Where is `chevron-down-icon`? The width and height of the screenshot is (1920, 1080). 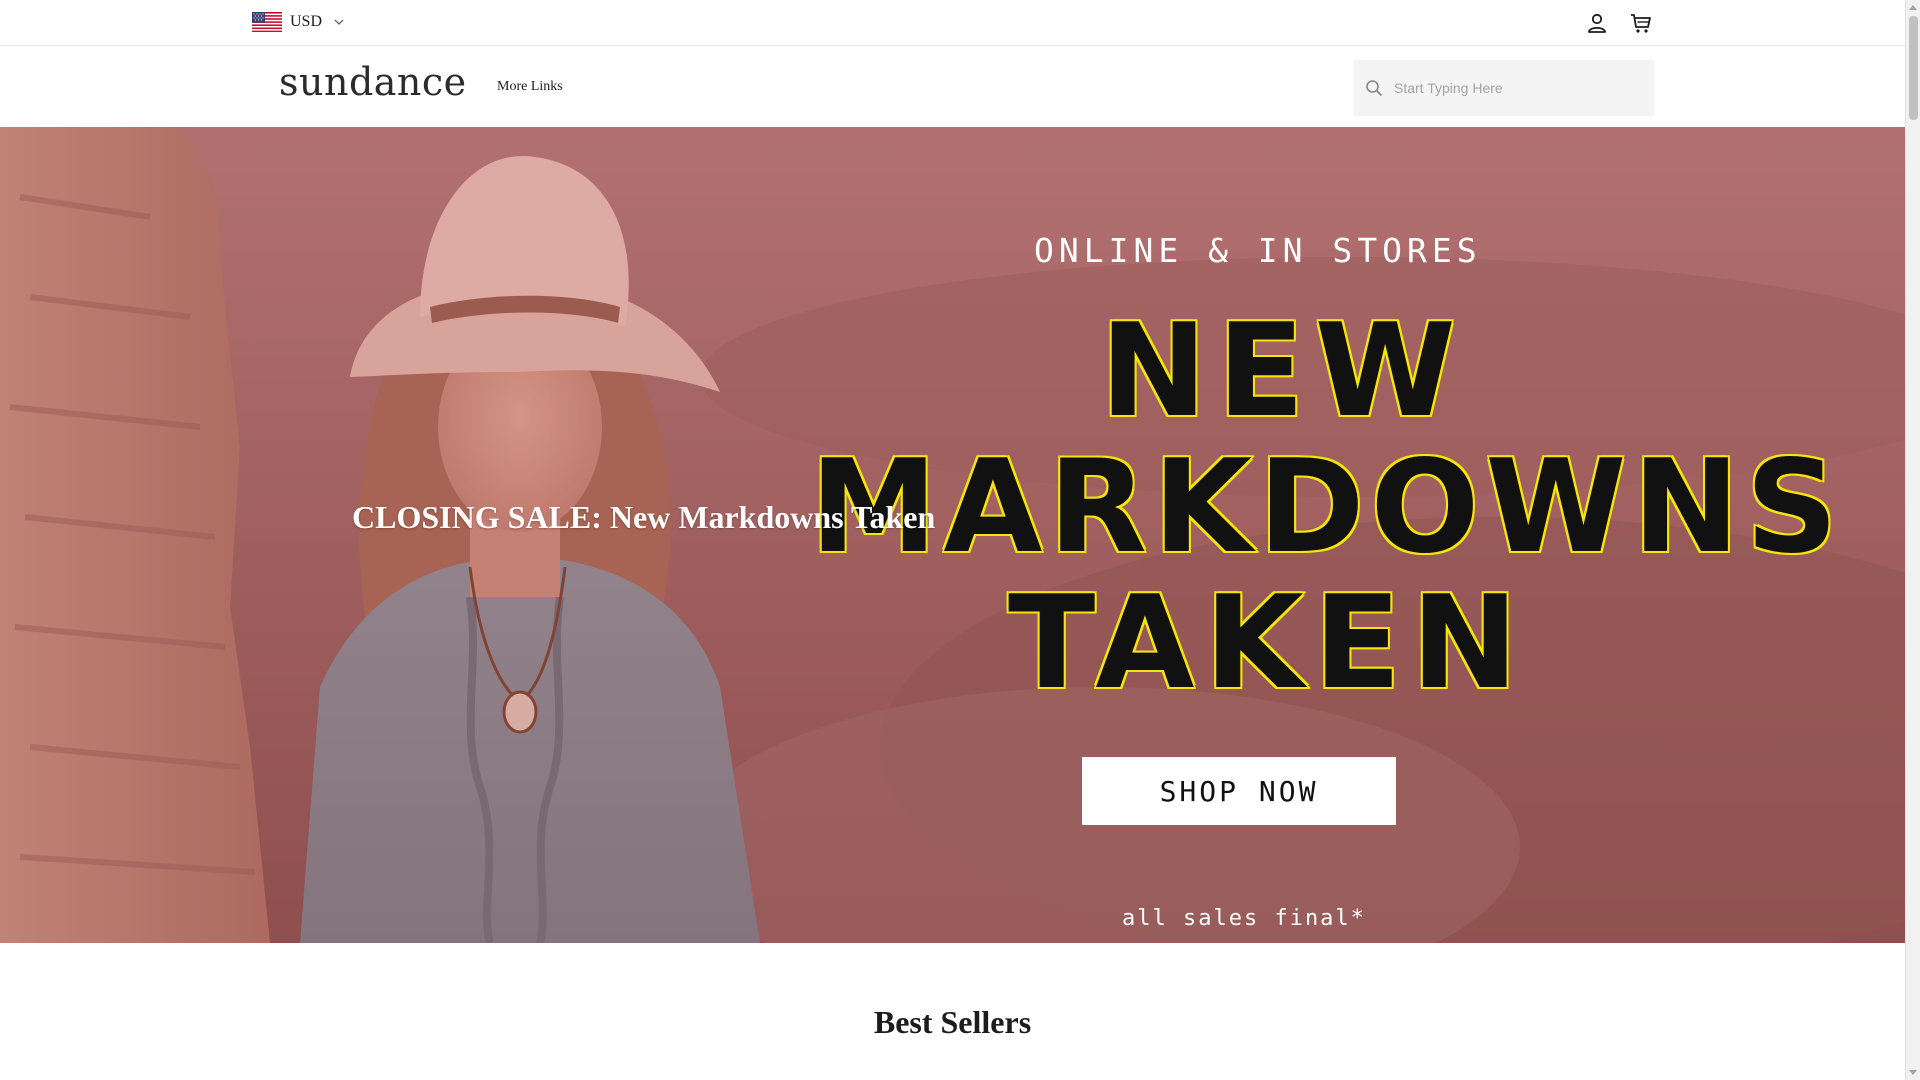 chevron-down-icon is located at coordinates (339, 22).